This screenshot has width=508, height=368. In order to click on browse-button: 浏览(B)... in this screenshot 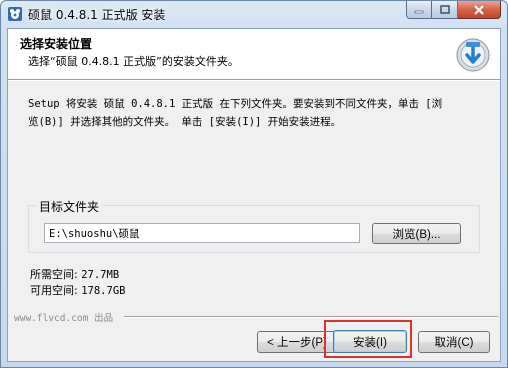, I will do `click(416, 233)`.